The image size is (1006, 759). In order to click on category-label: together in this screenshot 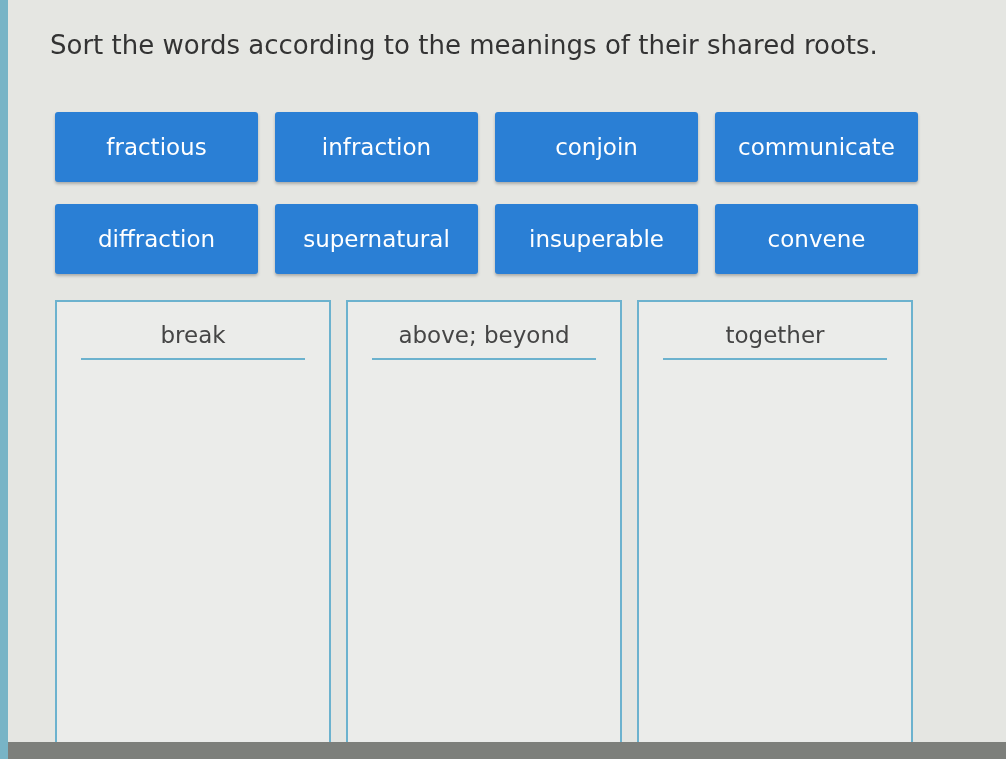, I will do `click(775, 336)`.